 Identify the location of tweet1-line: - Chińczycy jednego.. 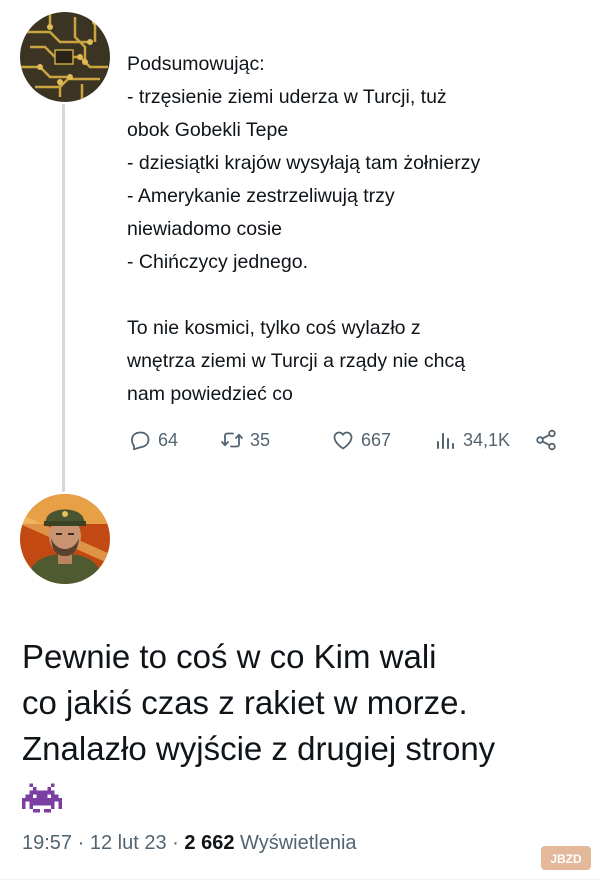
(218, 262).